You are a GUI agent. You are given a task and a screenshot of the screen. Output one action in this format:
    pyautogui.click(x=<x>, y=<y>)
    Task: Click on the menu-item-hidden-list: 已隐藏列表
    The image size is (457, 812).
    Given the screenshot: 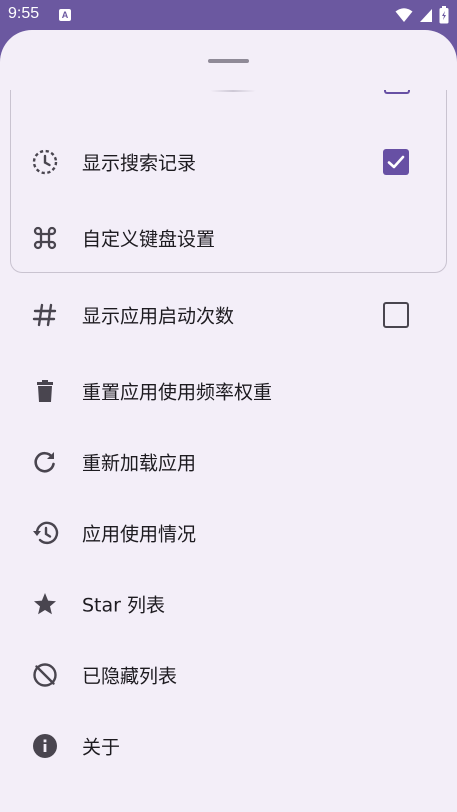 What is the action you would take?
    pyautogui.click(x=228, y=675)
    